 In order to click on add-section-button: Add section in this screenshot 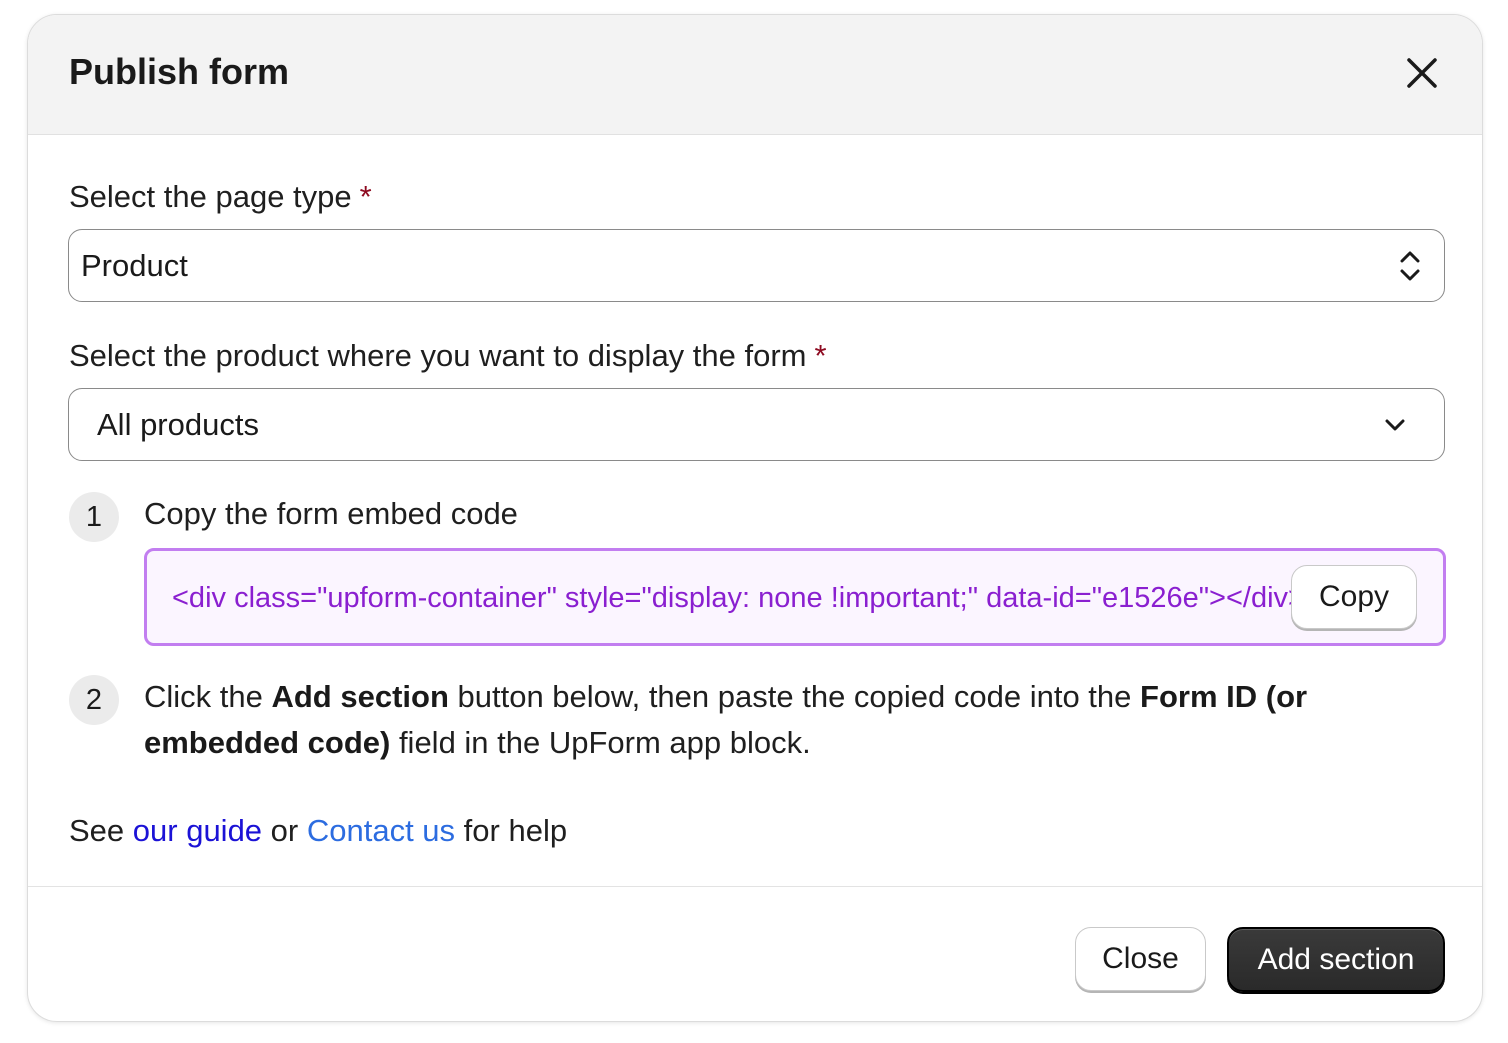, I will do `click(1336, 959)`.